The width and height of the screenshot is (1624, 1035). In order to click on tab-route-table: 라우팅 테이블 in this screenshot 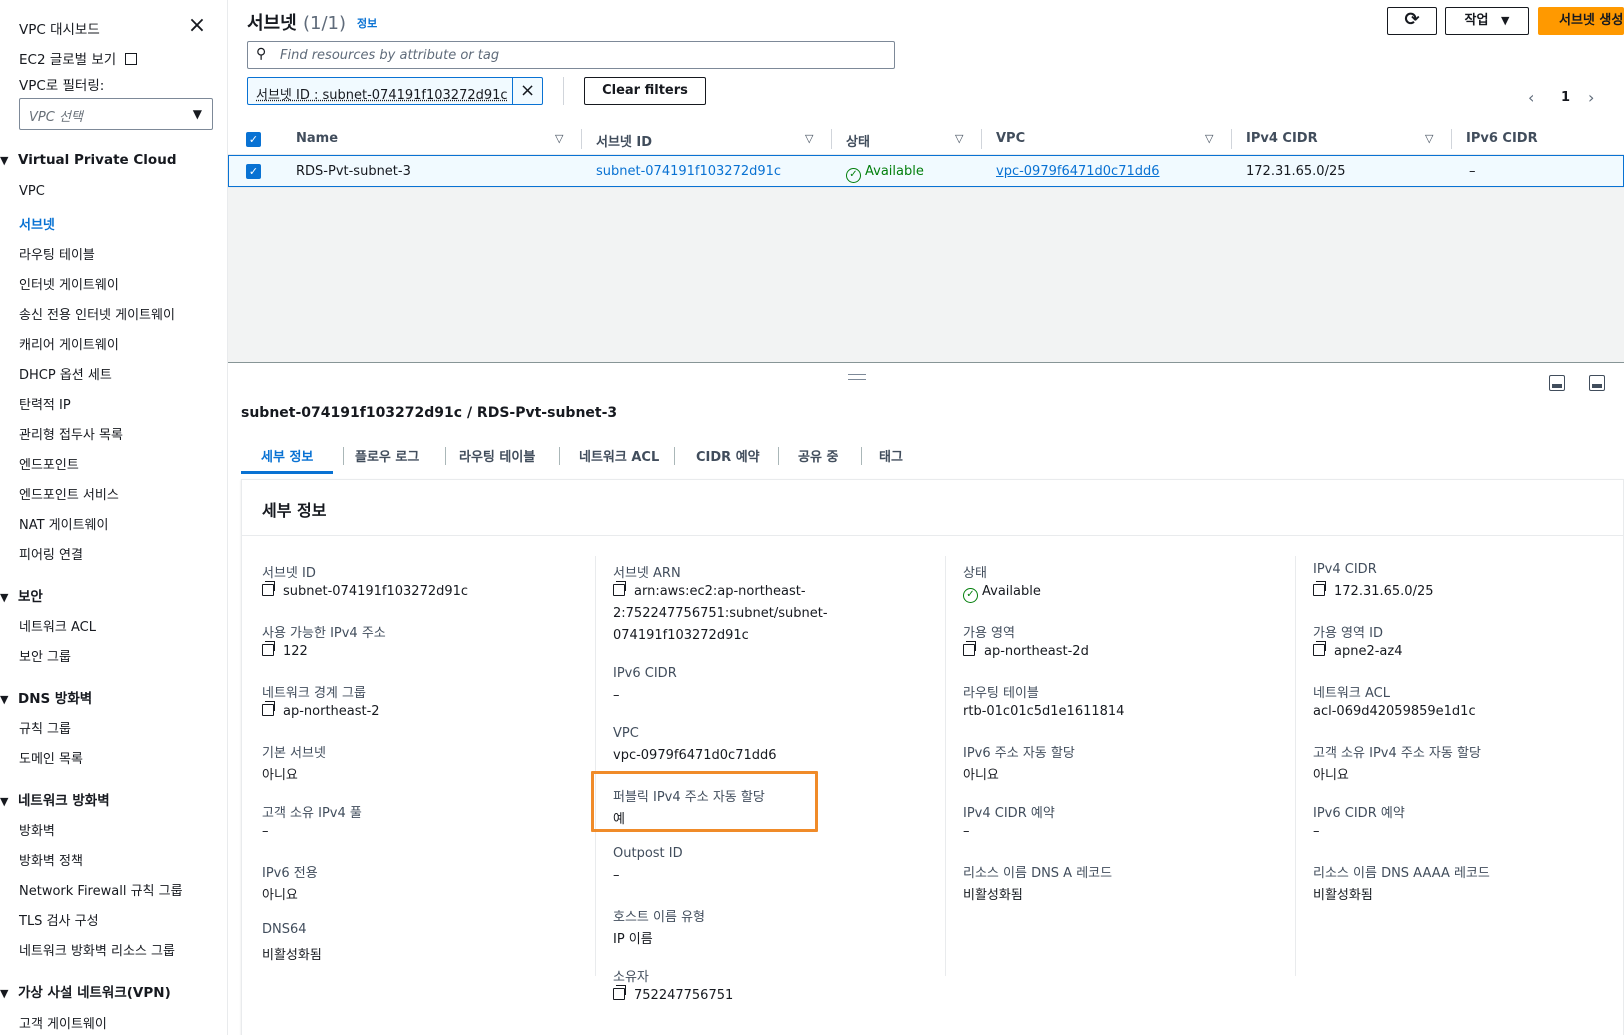, I will do `click(497, 455)`.